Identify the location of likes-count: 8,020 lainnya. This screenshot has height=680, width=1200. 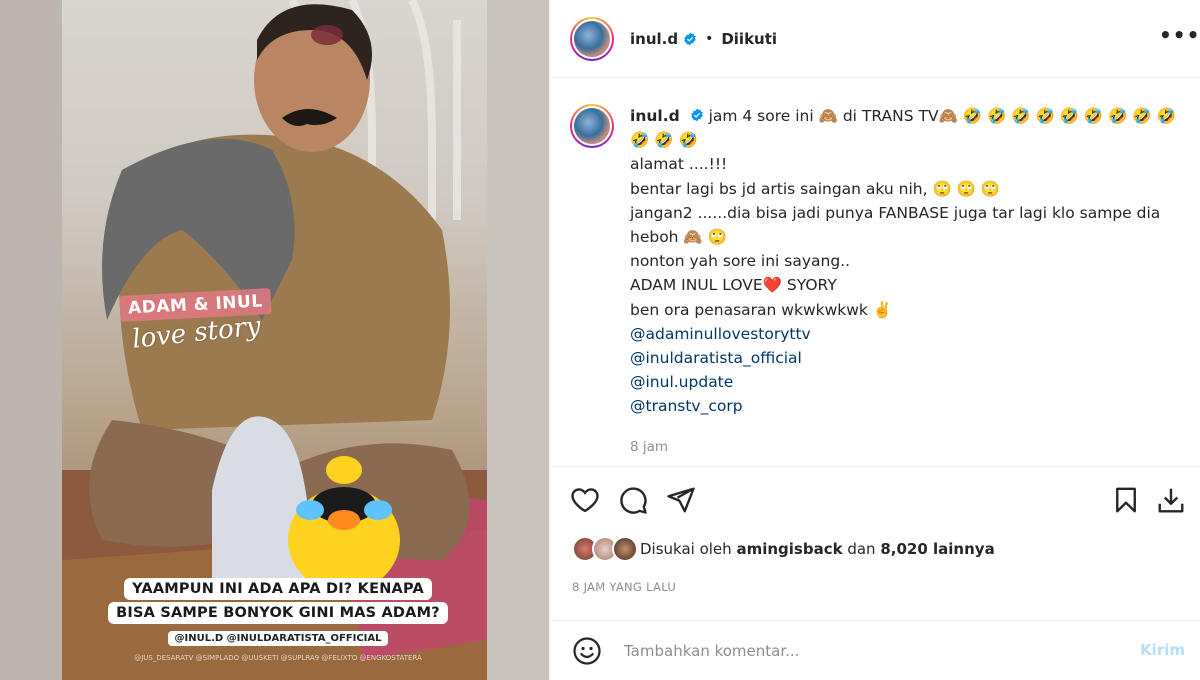
(937, 549).